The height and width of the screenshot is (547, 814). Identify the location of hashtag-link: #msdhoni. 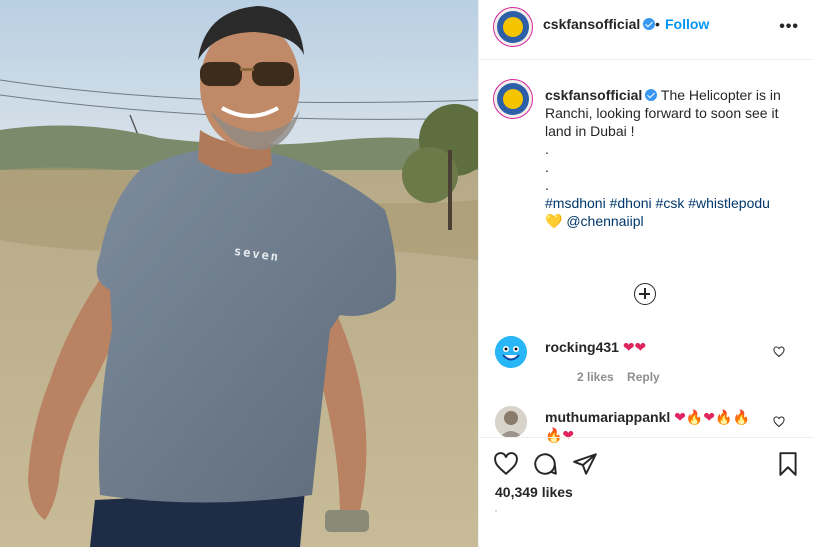
(575, 203).